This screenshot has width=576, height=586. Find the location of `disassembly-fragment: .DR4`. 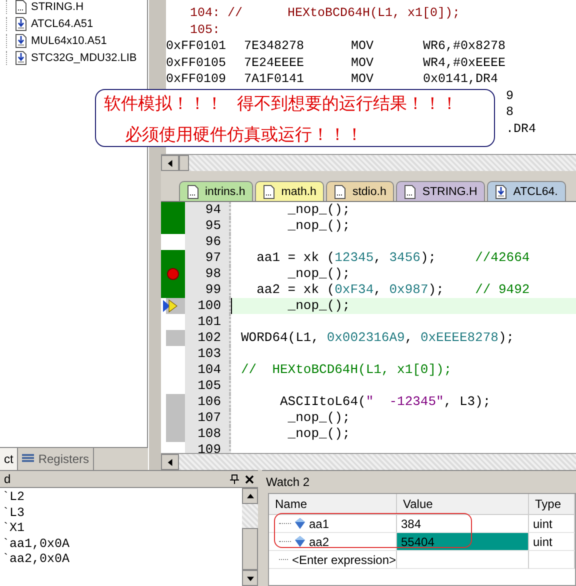

disassembly-fragment: .DR4 is located at coordinates (521, 130).